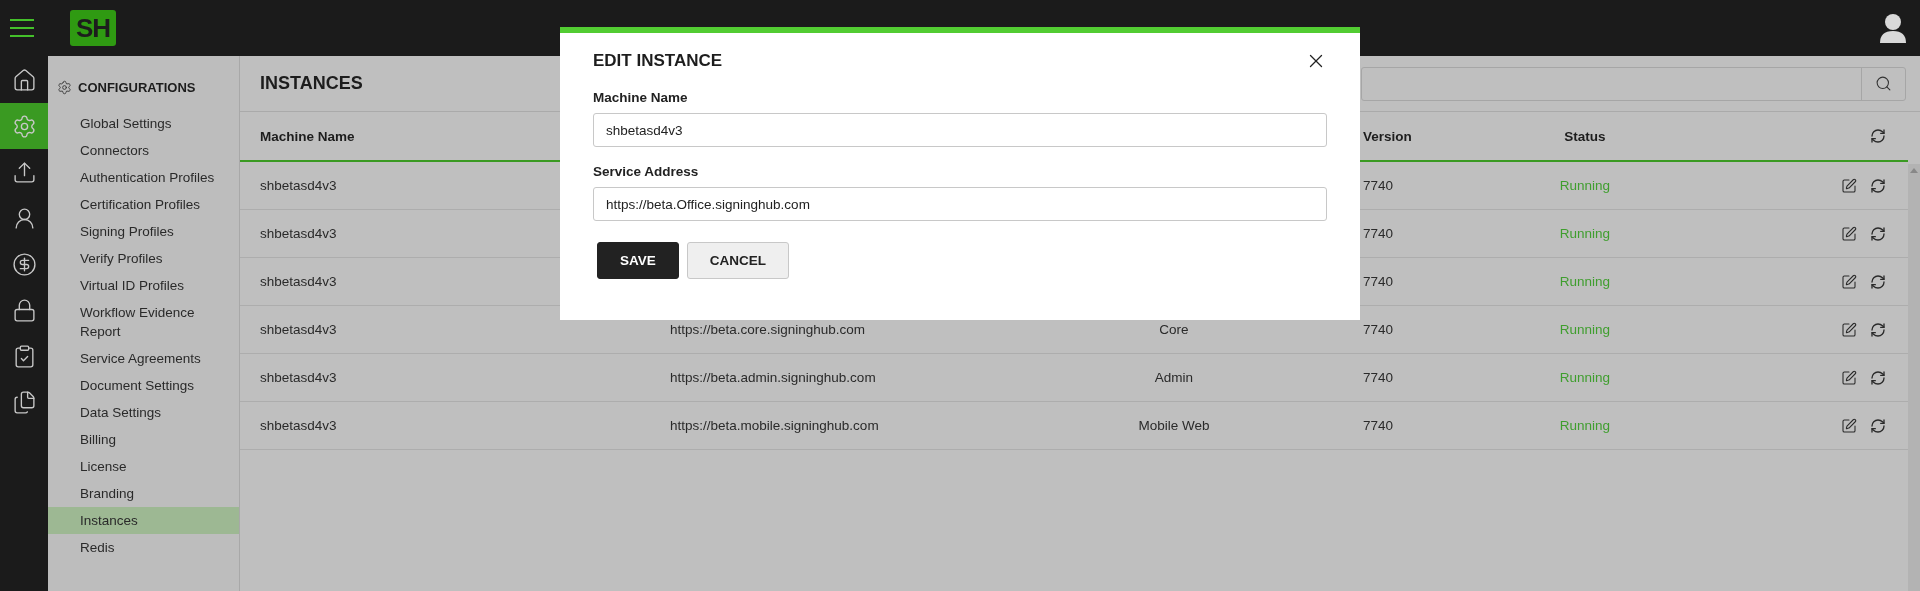 This screenshot has height=591, width=1920. What do you see at coordinates (143, 547) in the screenshot?
I see `sidebar-item: Redis` at bounding box center [143, 547].